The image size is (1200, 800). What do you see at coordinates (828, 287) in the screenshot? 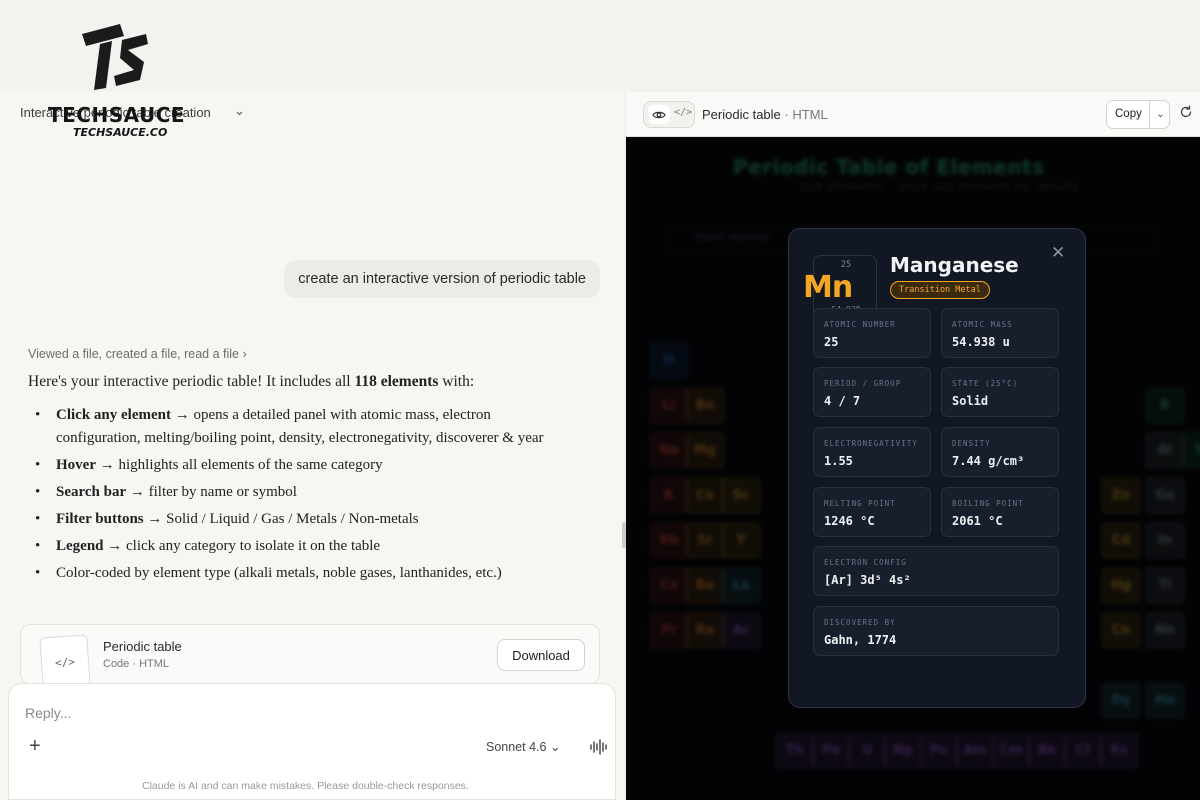
I see `element-symbol: Mn` at bounding box center [828, 287].